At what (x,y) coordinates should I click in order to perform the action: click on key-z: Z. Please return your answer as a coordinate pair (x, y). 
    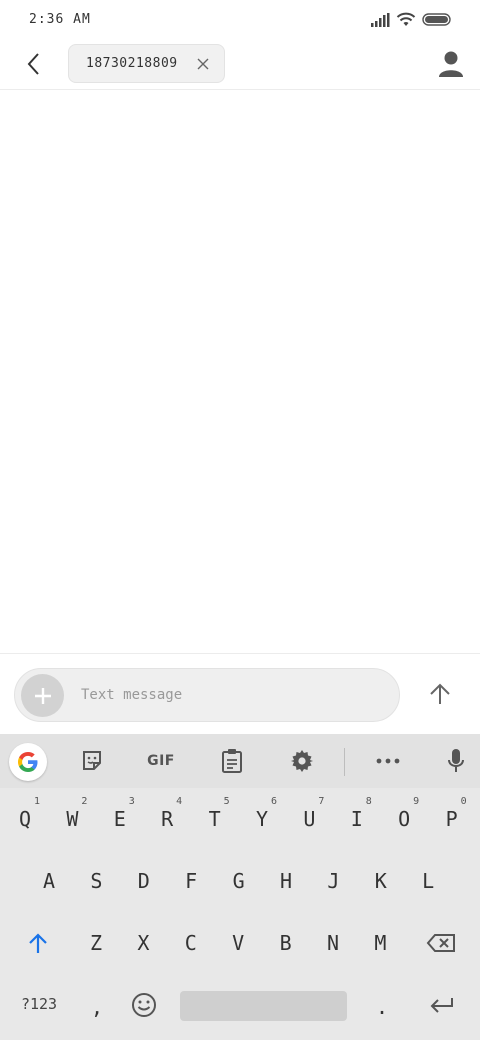
    Looking at the image, I should click on (96, 943).